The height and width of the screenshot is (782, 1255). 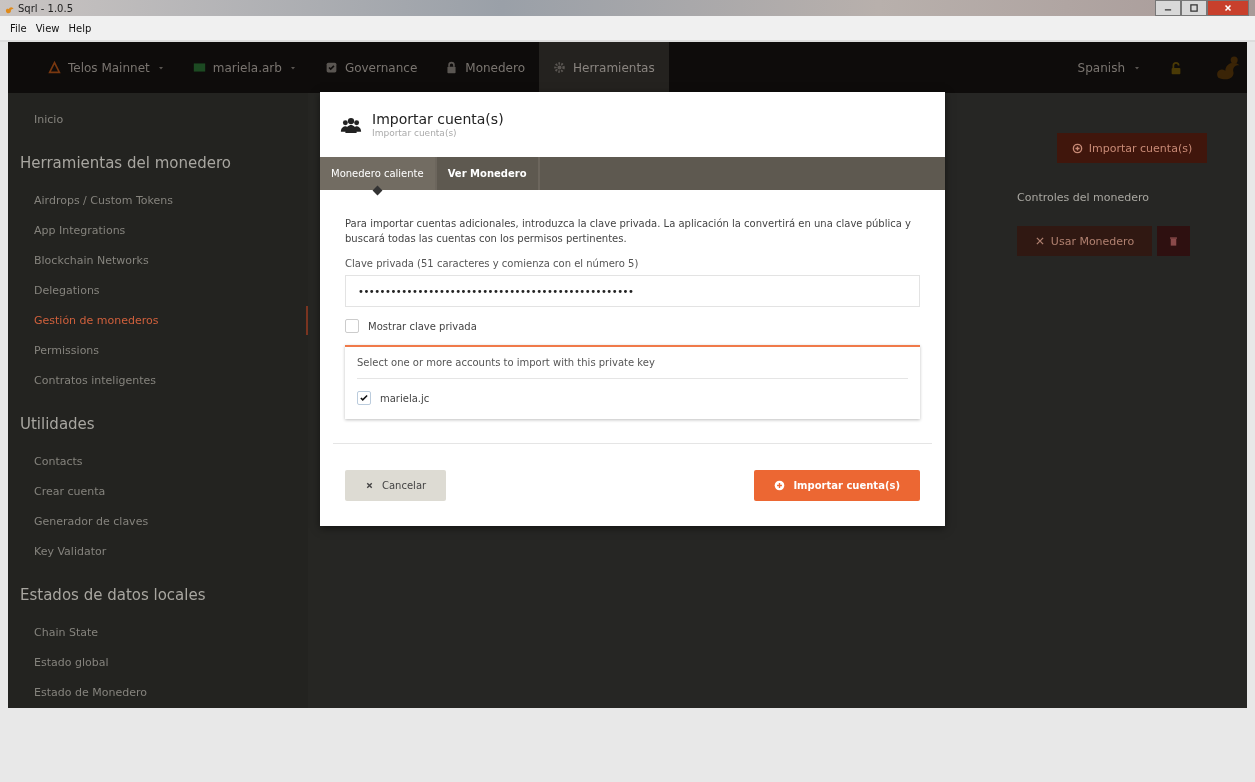 What do you see at coordinates (158, 200) in the screenshot?
I see `sidebar-item: Airdrops / Custom Tokens` at bounding box center [158, 200].